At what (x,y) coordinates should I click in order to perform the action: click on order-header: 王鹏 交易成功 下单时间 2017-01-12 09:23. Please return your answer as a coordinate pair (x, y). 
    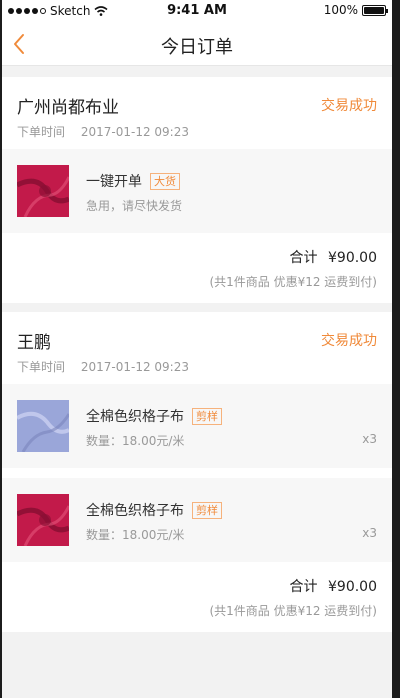
    Looking at the image, I should click on (197, 348).